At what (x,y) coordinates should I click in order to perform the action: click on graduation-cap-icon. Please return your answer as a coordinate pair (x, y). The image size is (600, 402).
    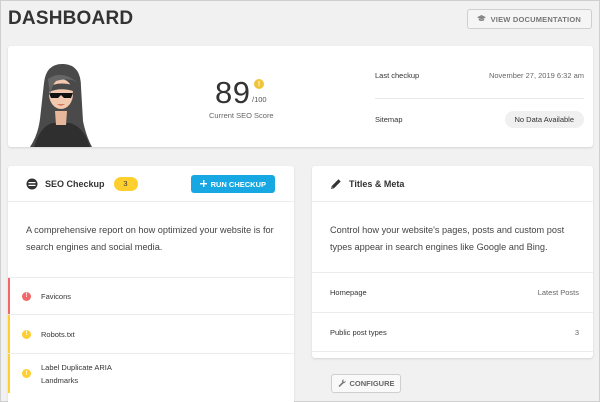
    Looking at the image, I should click on (481, 19).